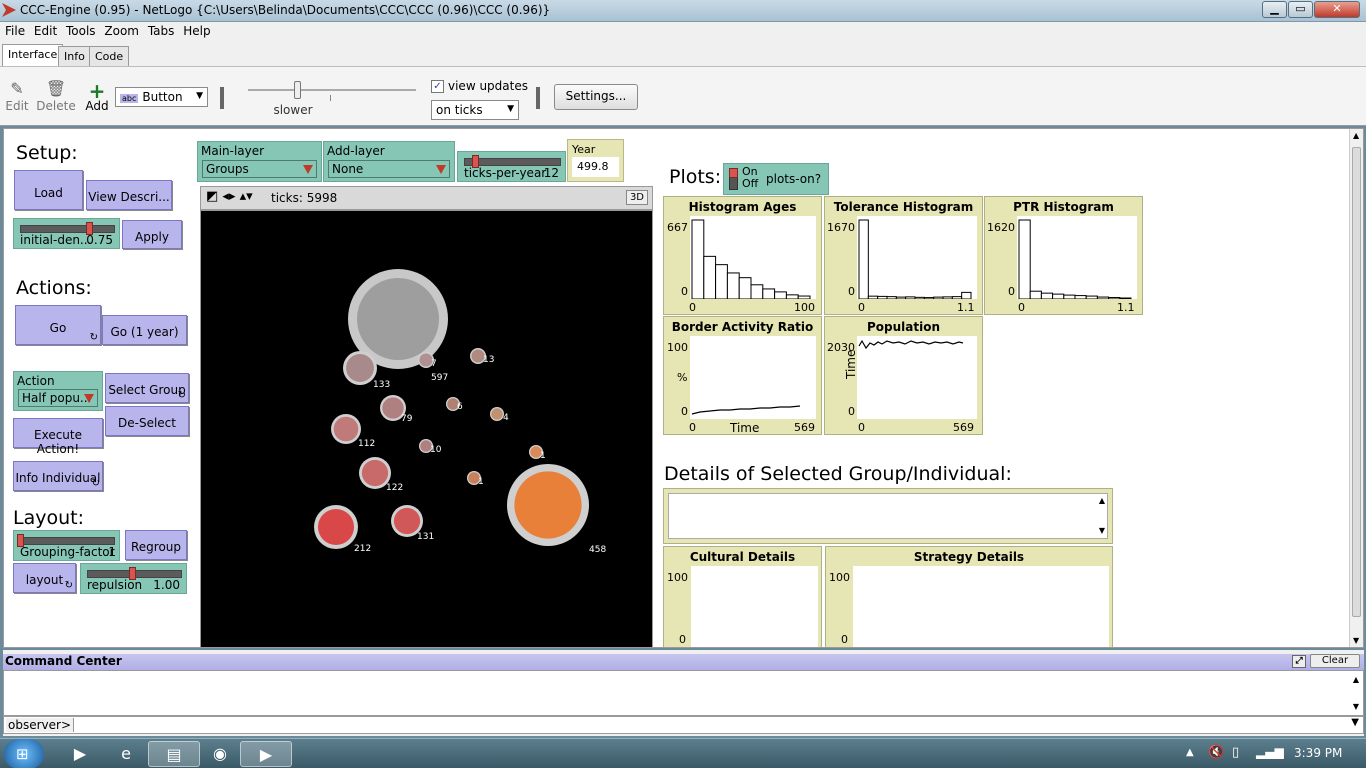 The width and height of the screenshot is (1366, 768). What do you see at coordinates (1270, 752) in the screenshot?
I see `network-icon: ▂▄▆` at bounding box center [1270, 752].